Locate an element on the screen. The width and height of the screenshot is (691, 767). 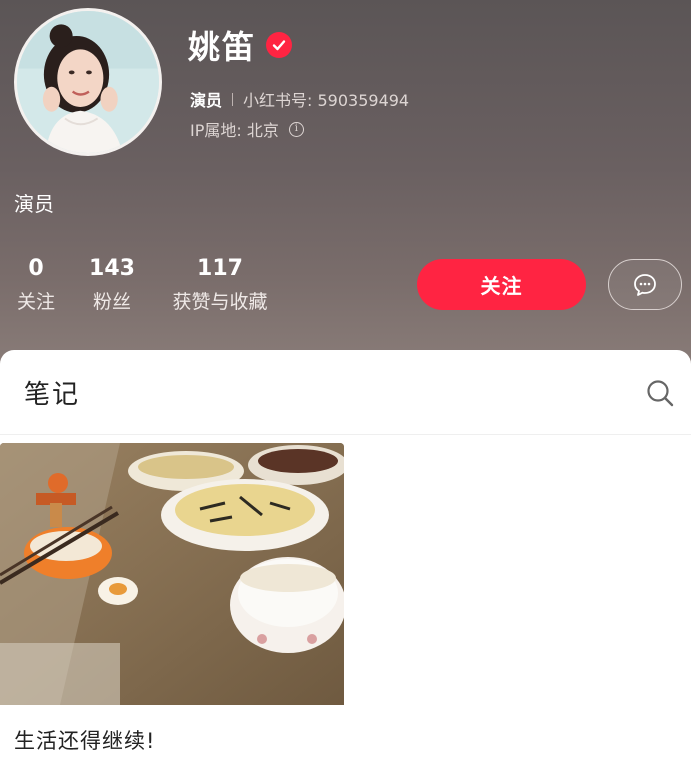
profile-bio: 演员 is located at coordinates (34, 204).